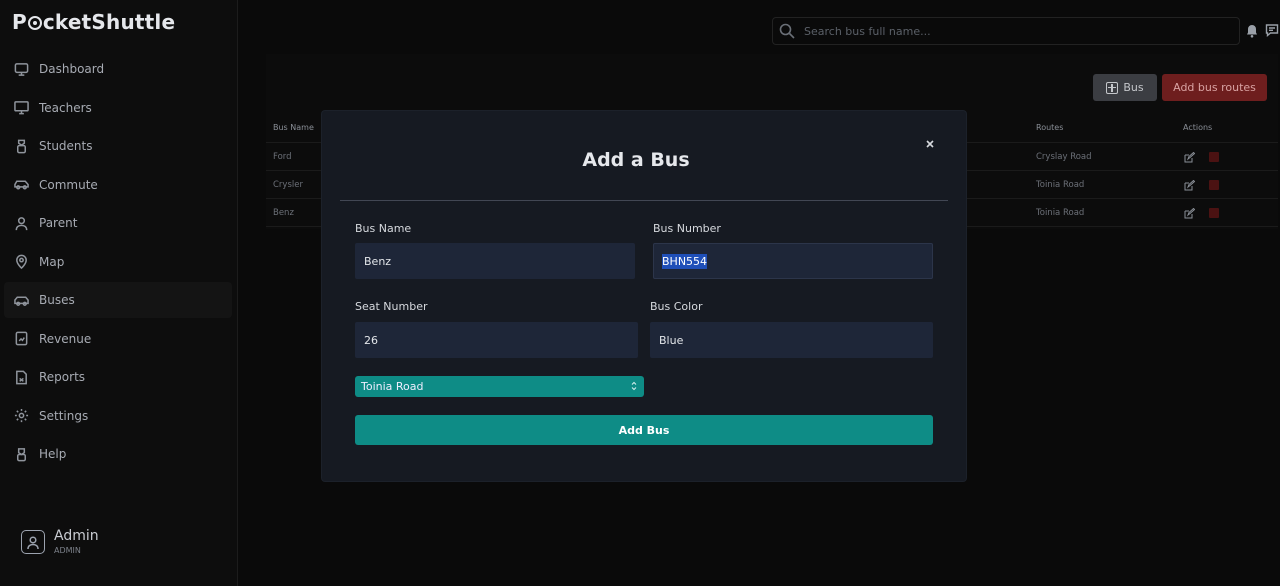  I want to click on modal-title: Add a Bus, so click(636, 160).